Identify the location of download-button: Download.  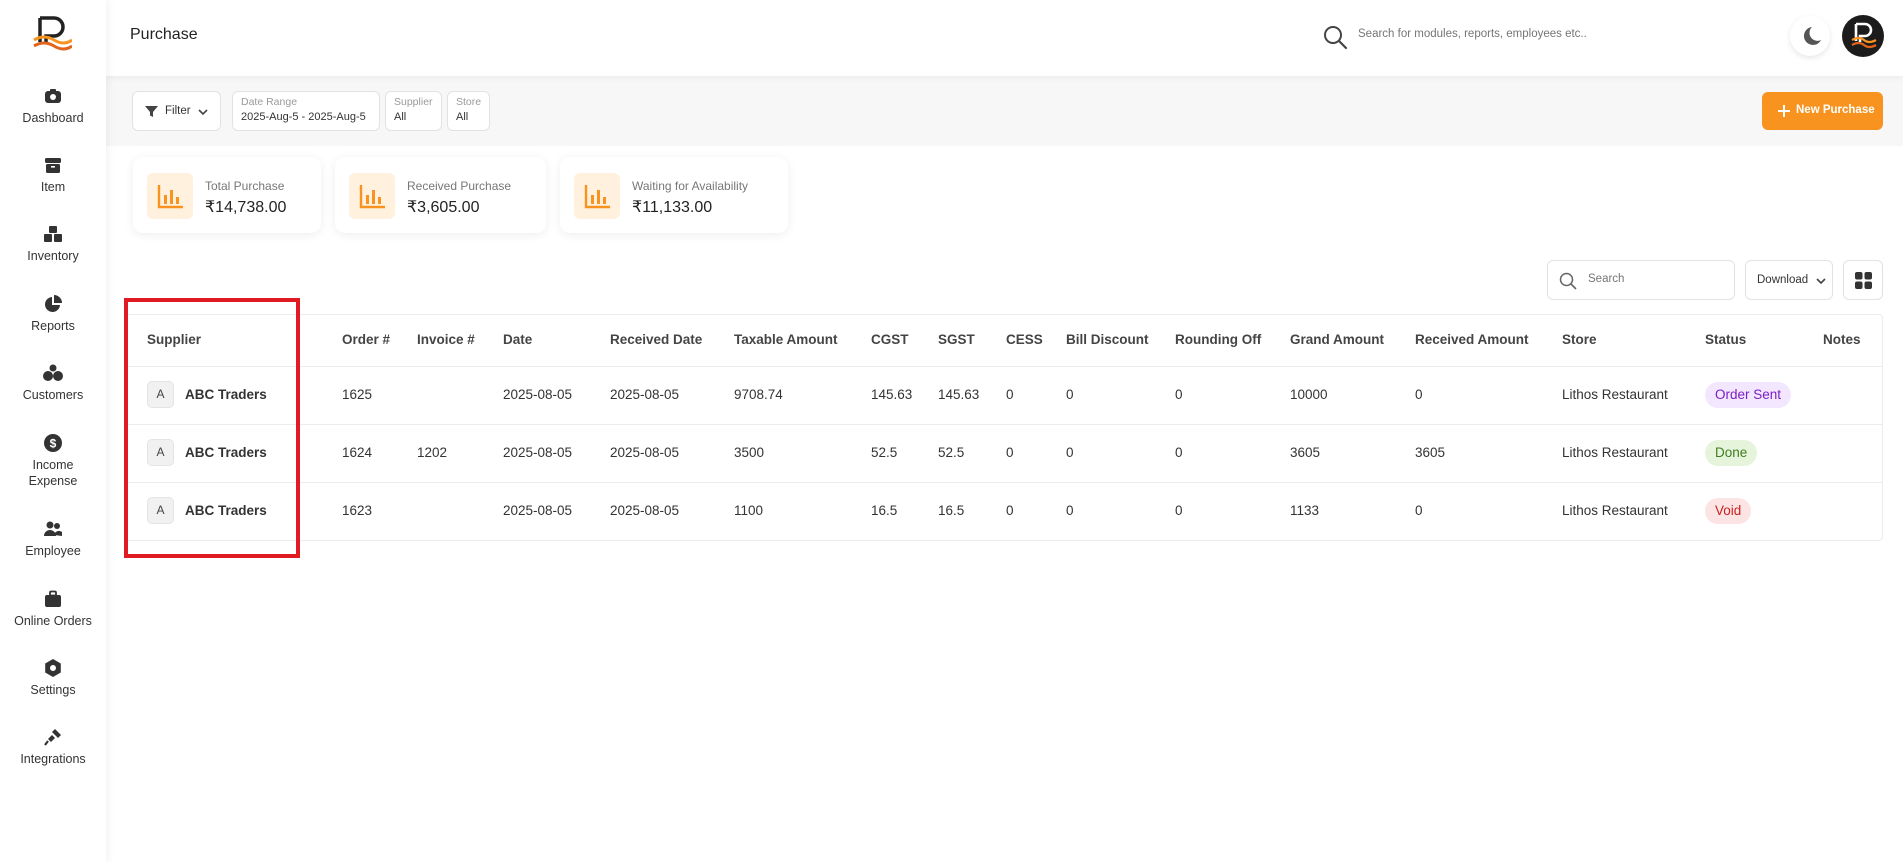
(1789, 280).